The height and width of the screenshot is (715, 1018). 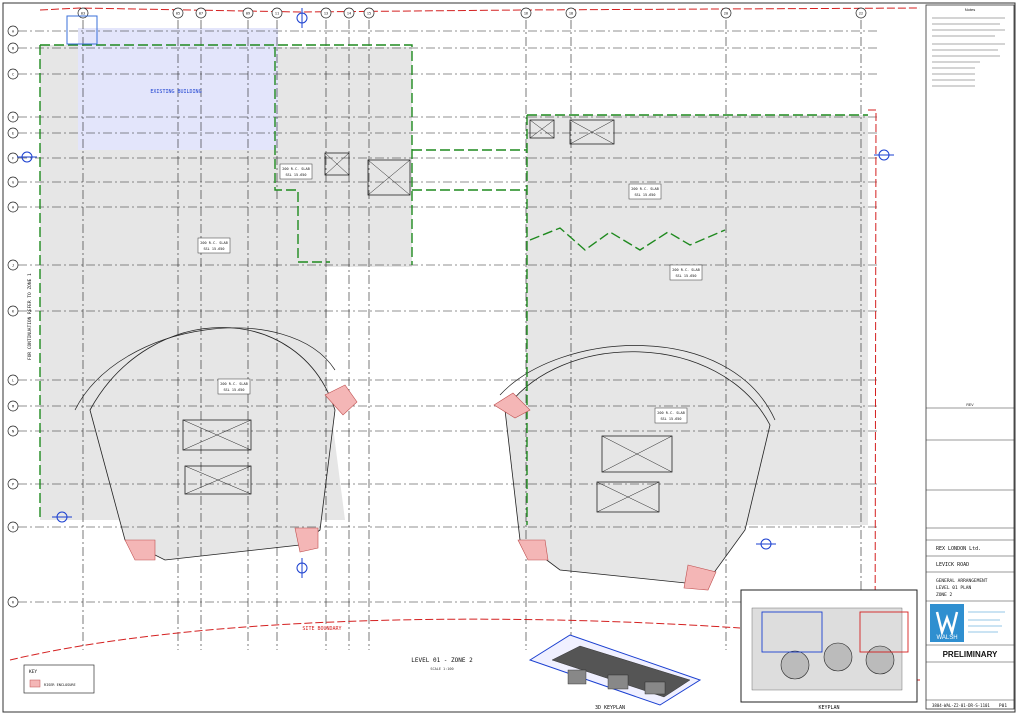 I want to click on grid-column-label: 09, so click(x=248, y=14).